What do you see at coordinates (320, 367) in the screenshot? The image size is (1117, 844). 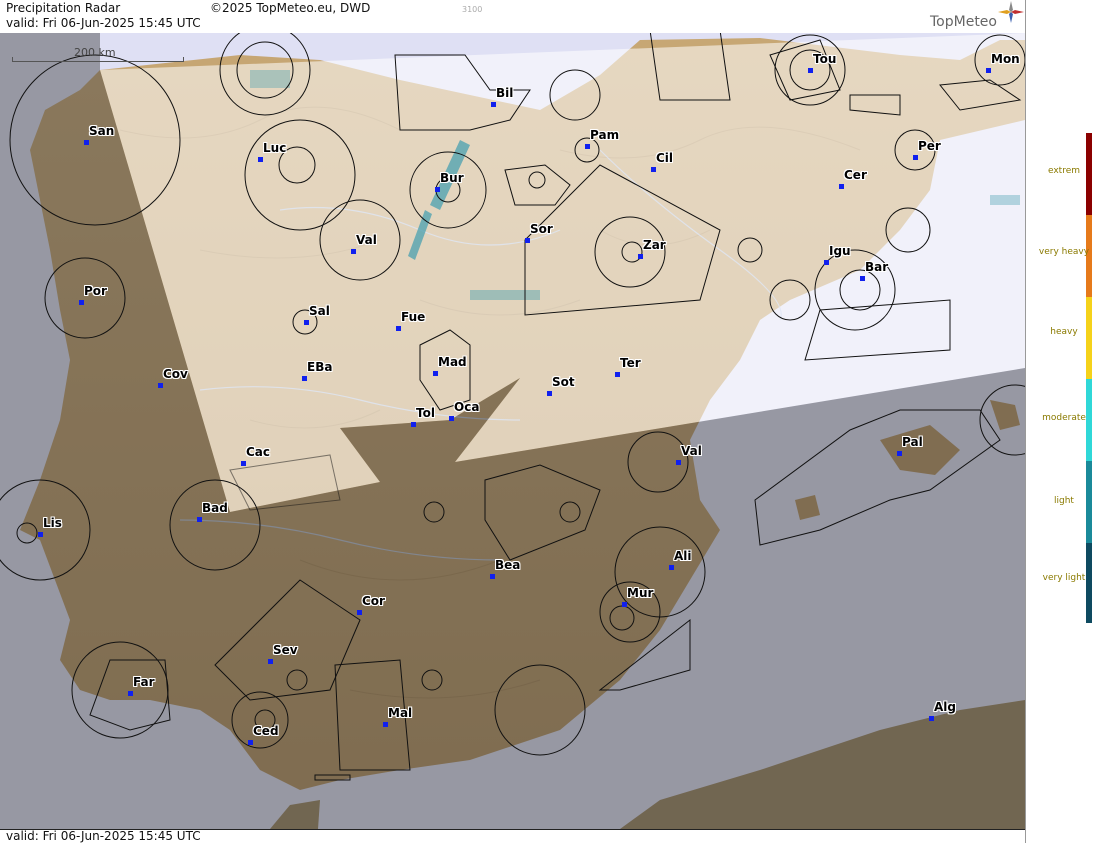 I see `city-label: EBa` at bounding box center [320, 367].